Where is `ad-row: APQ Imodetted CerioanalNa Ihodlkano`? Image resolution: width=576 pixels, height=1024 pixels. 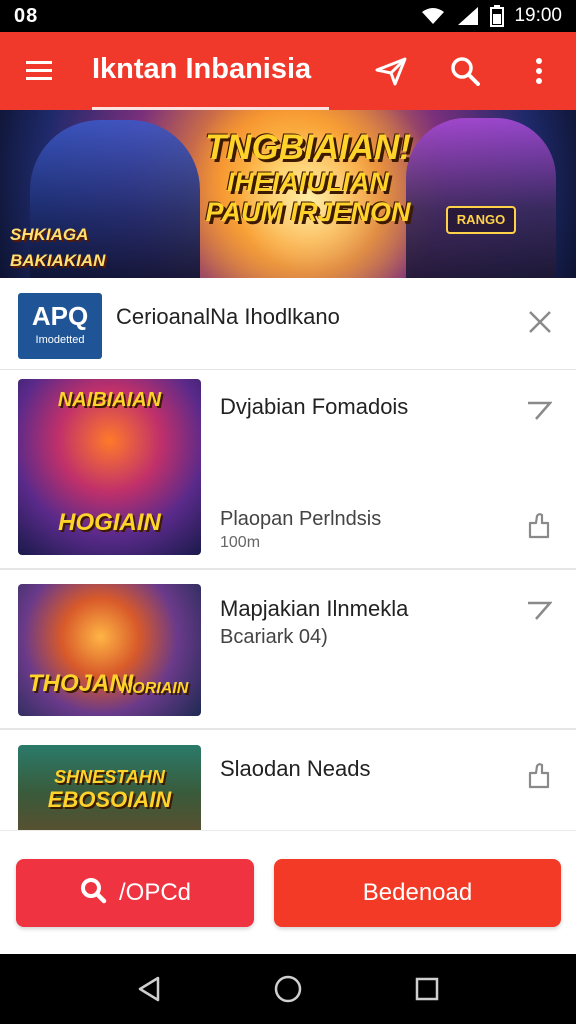
ad-row: APQ Imodetted CerioanalNa Ihodlkano is located at coordinates (288, 324).